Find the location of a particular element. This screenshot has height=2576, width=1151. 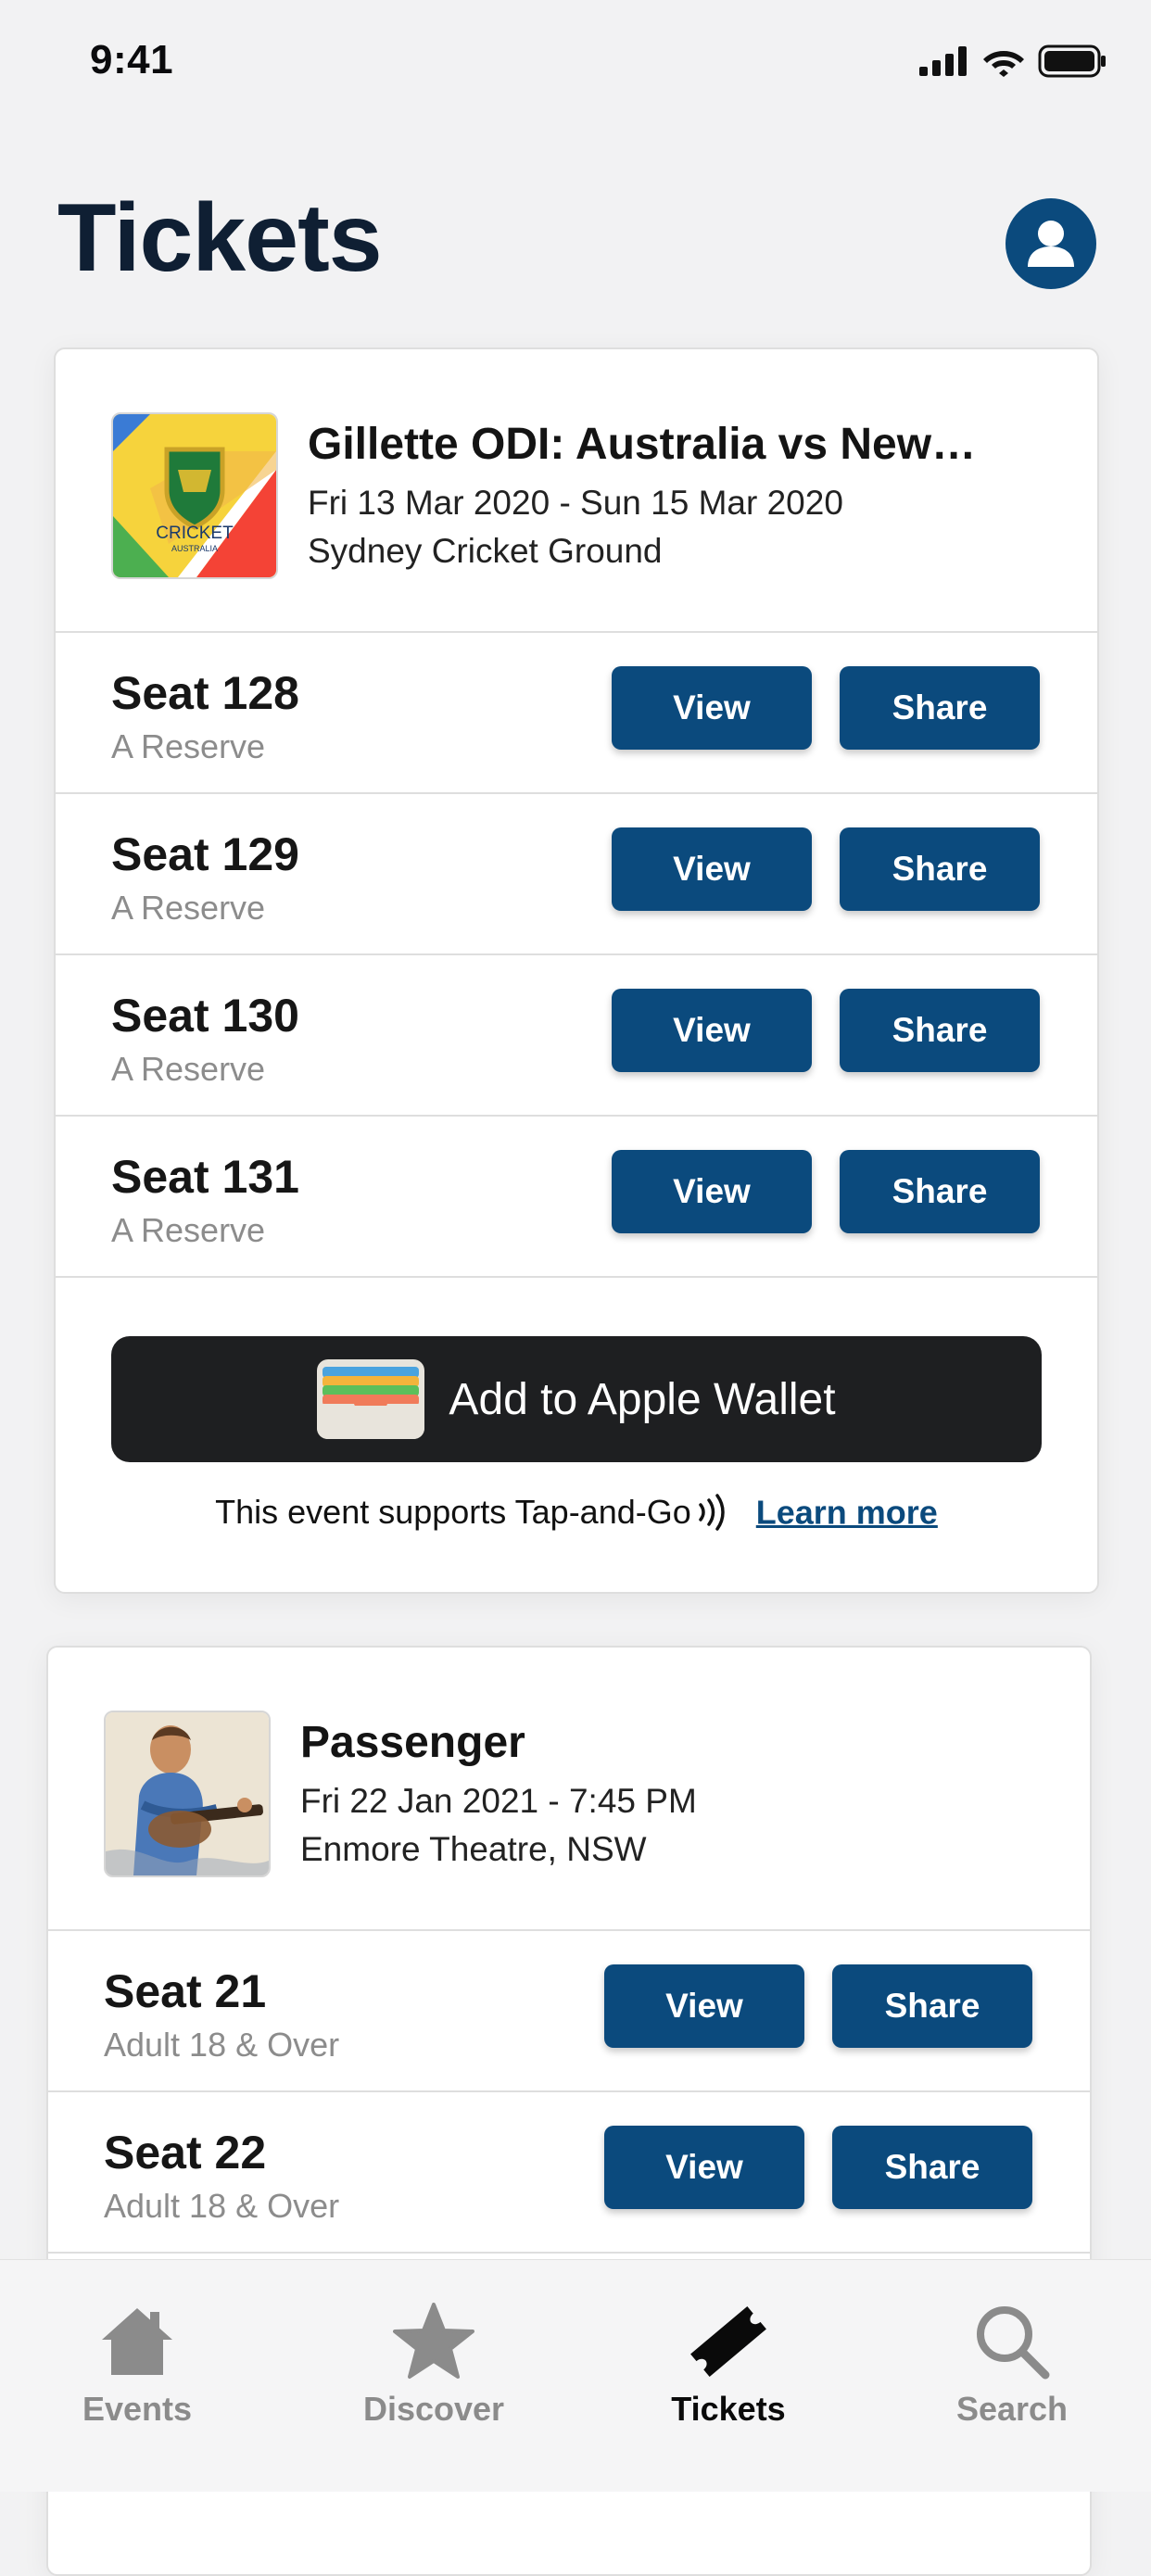

home-icon is located at coordinates (137, 2341).